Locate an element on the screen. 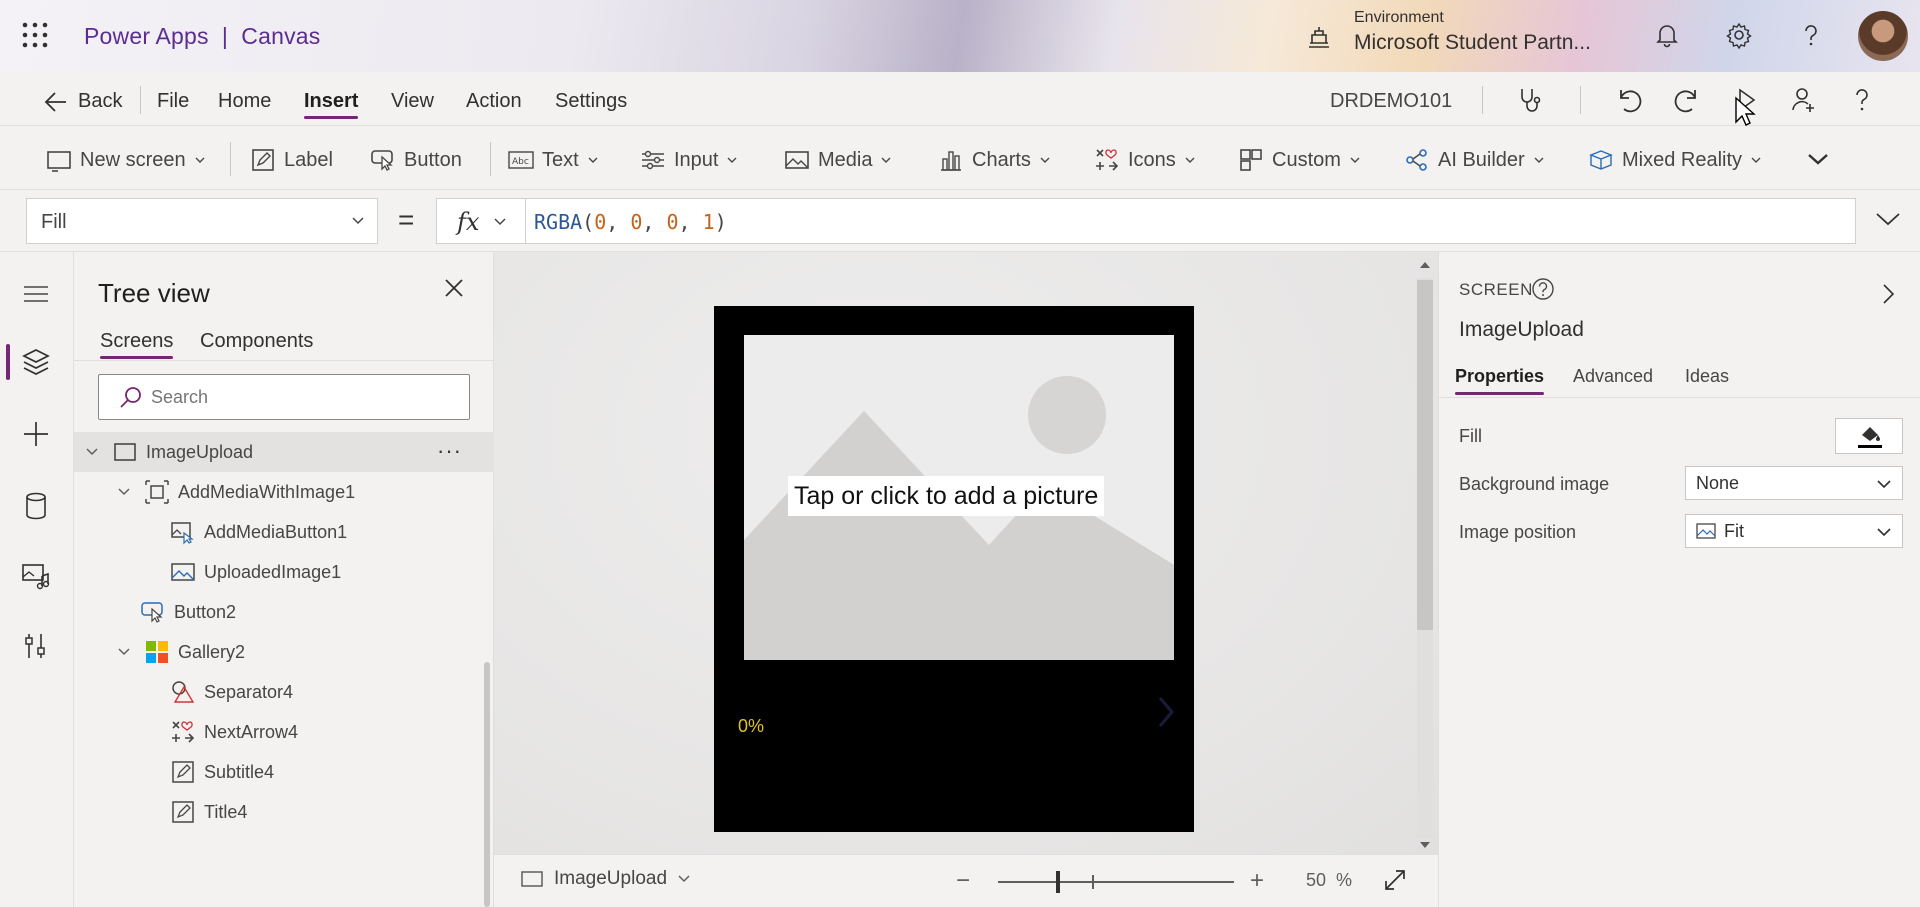 The height and width of the screenshot is (907, 1920). tab-screens: Screens is located at coordinates (137, 344).